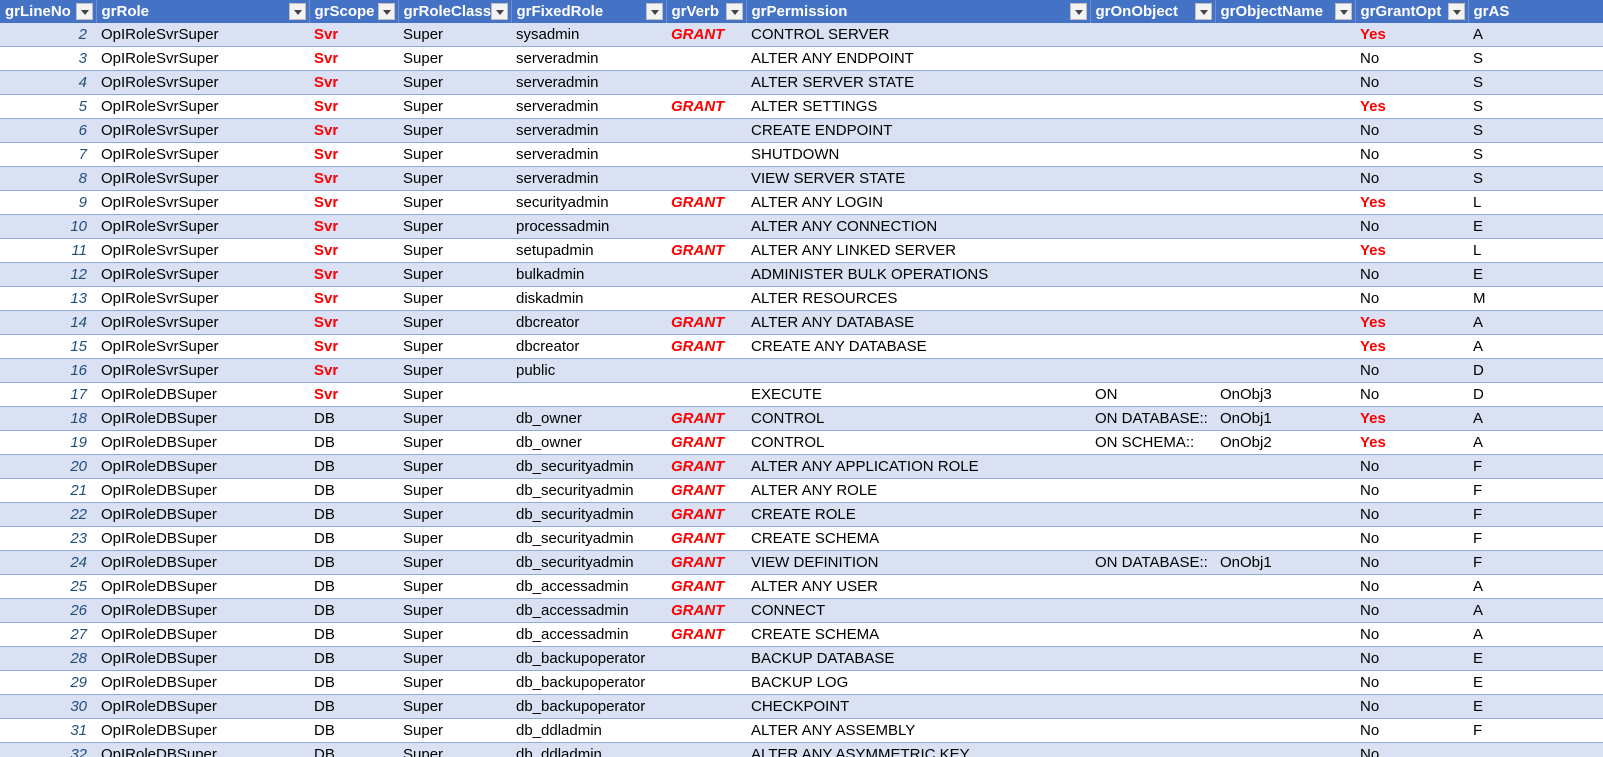 Image resolution: width=1603 pixels, height=757 pixels. Describe the element at coordinates (1285, 394) in the screenshot. I see `cell-objectname: OnObj3` at that location.